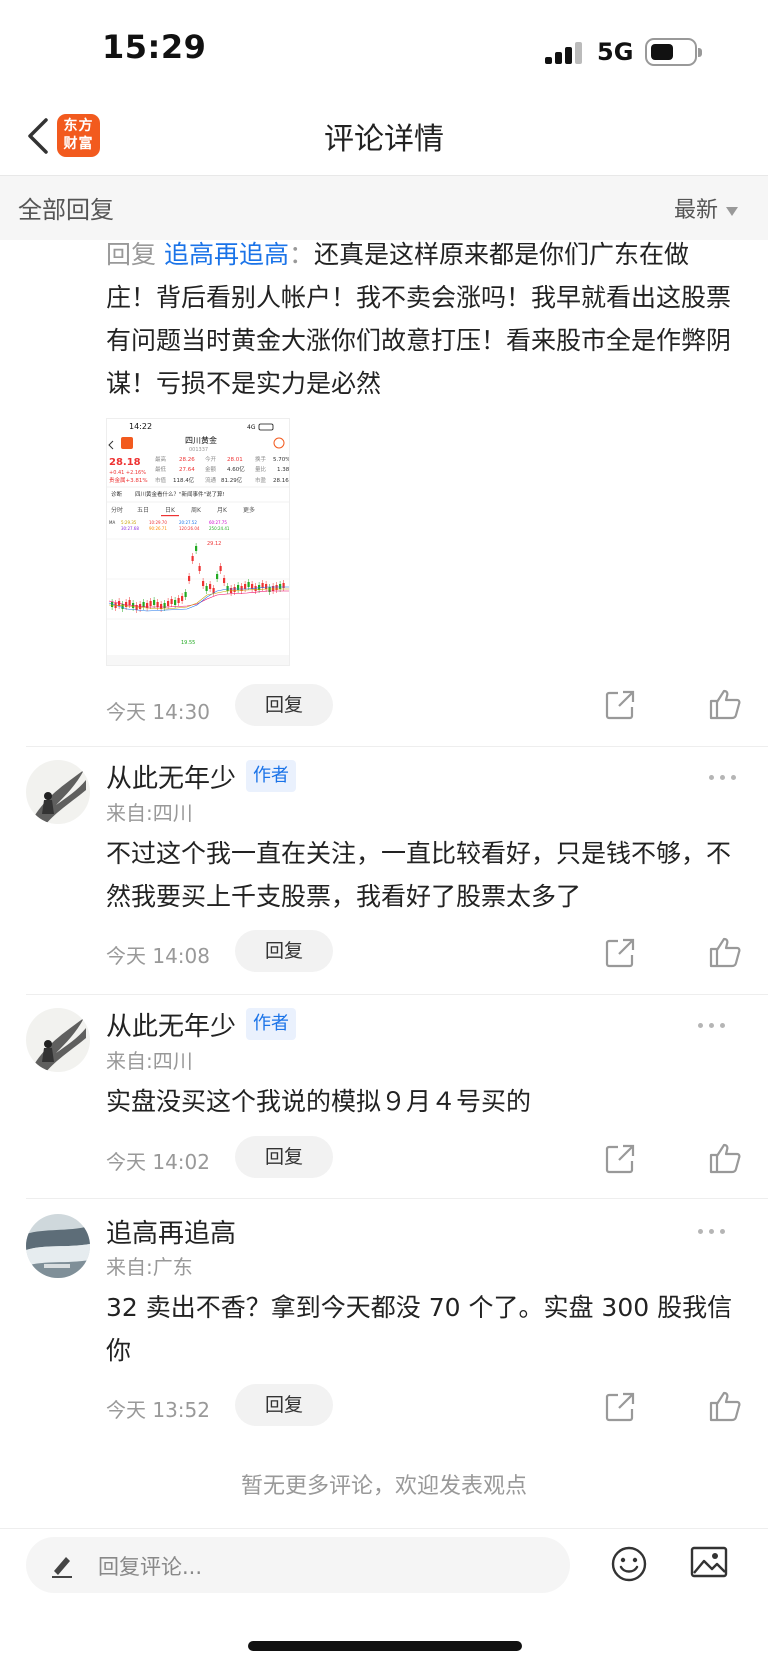  What do you see at coordinates (140, 426) in the screenshot?
I see `svg-text: 14:22` at bounding box center [140, 426].